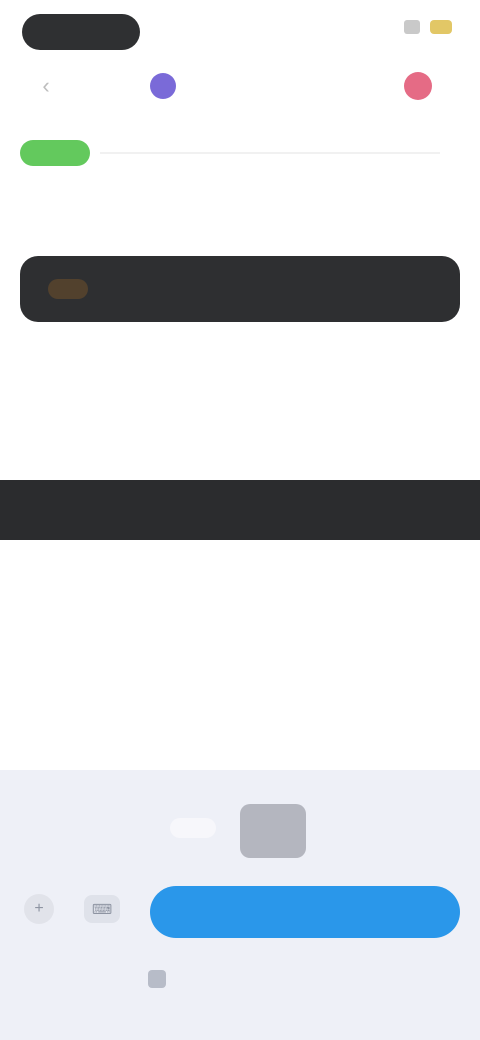 This screenshot has height=1040, width=480. What do you see at coordinates (72, 909) in the screenshot?
I see `composer-left-icons: + ⌨` at bounding box center [72, 909].